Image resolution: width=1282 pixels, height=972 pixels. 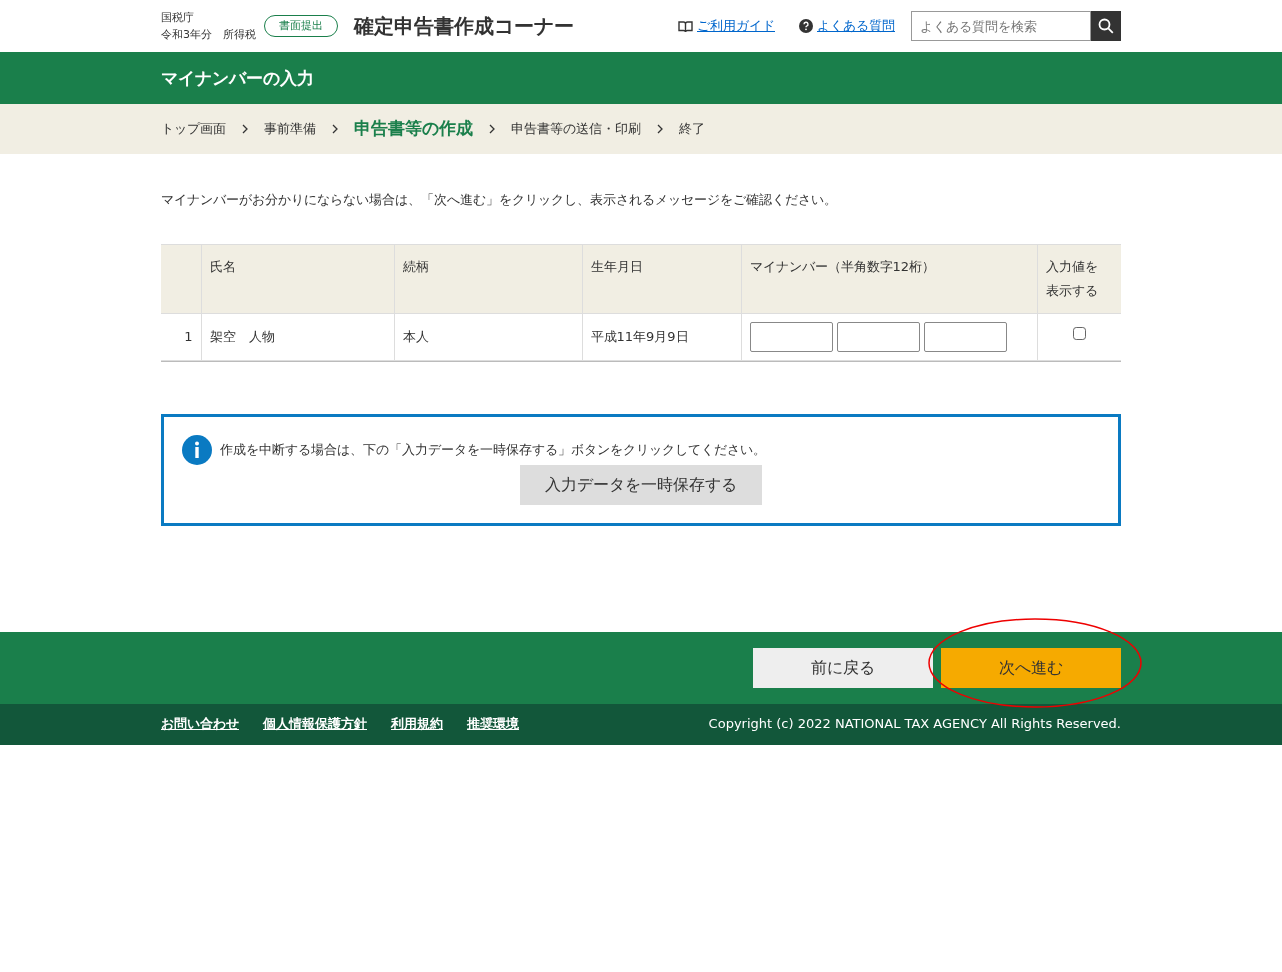 I want to click on book-icon, so click(x=685, y=26).